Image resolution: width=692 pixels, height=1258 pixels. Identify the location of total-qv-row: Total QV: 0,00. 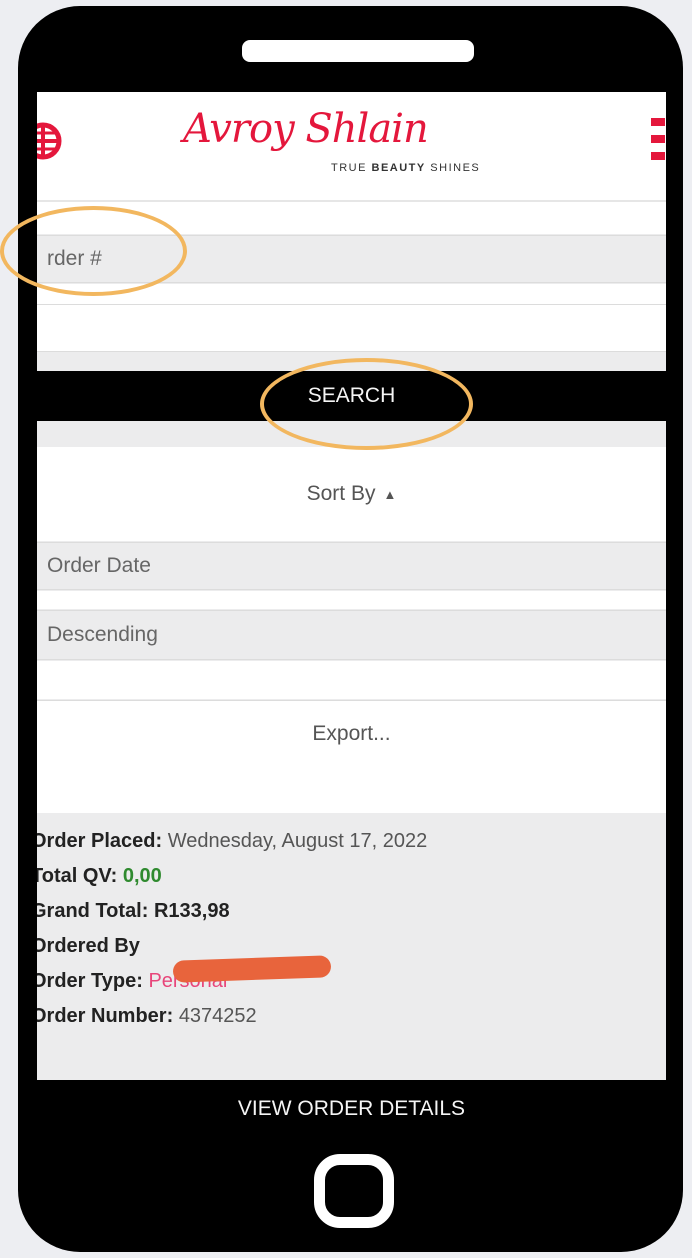
(99, 876).